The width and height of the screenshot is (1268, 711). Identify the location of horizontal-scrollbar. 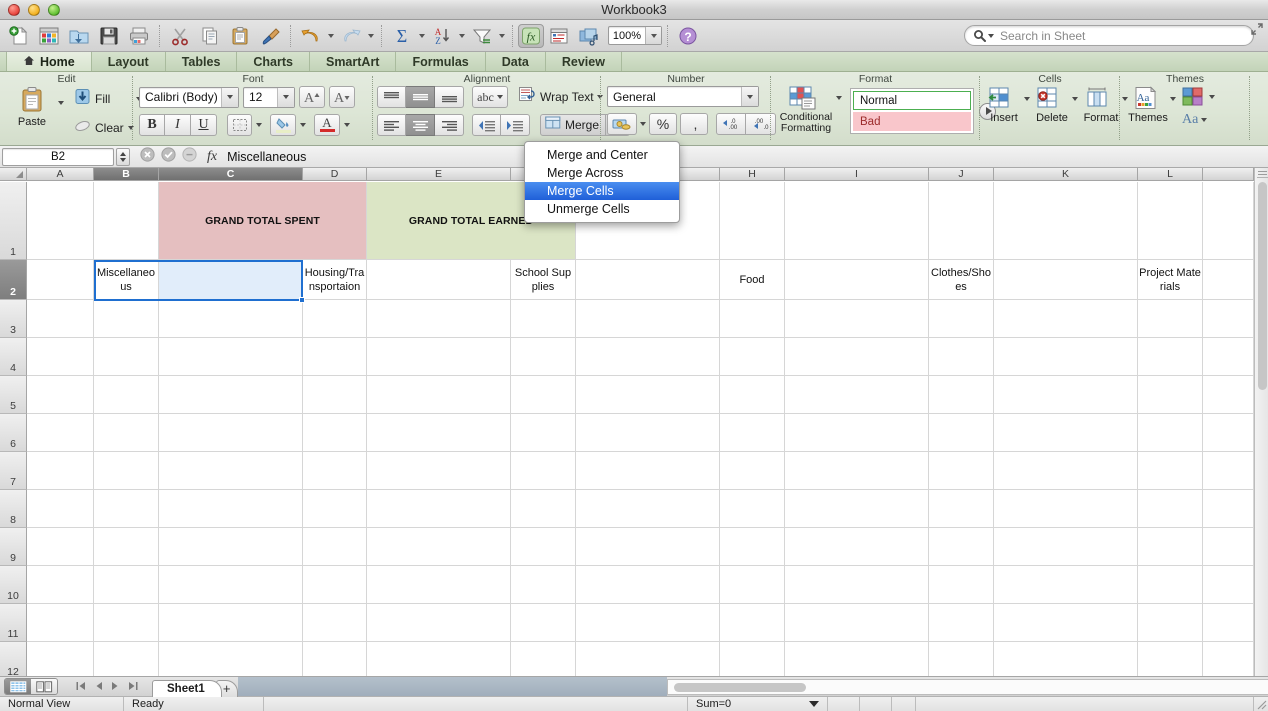
(967, 686).